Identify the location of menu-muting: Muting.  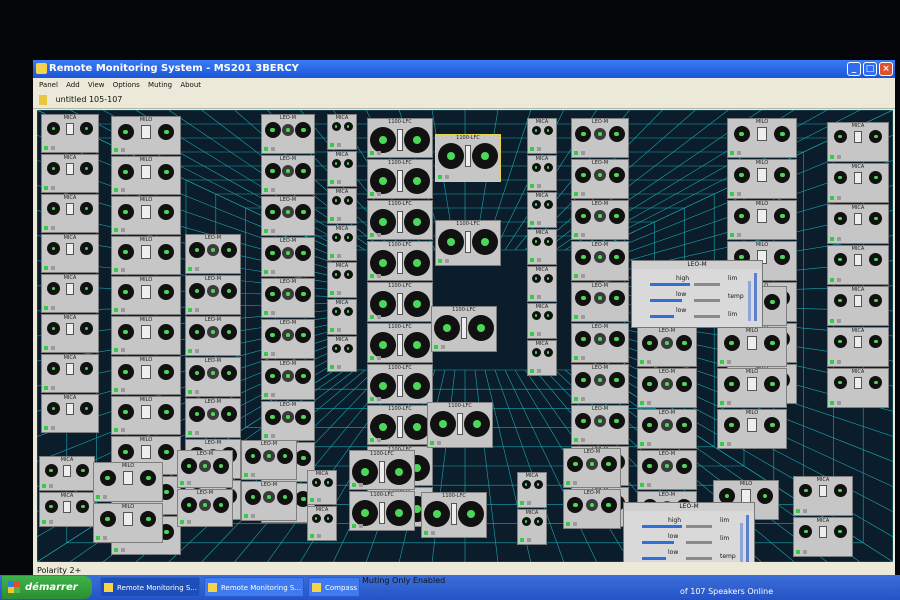
(160, 85).